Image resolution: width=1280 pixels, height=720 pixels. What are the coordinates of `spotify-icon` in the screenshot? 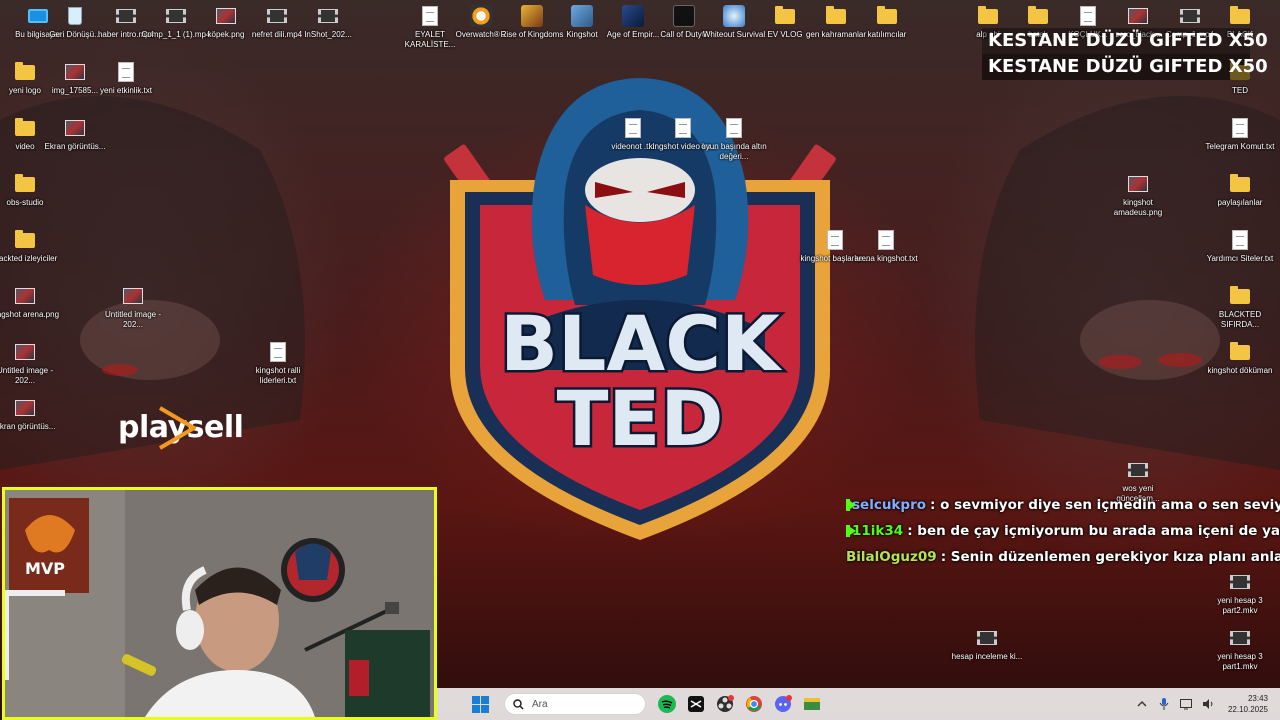 It's located at (667, 704).